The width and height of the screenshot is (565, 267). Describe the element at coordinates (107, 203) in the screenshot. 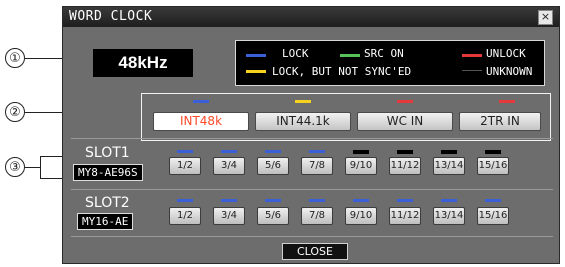

I see `slot2-label: SLOT2` at that location.